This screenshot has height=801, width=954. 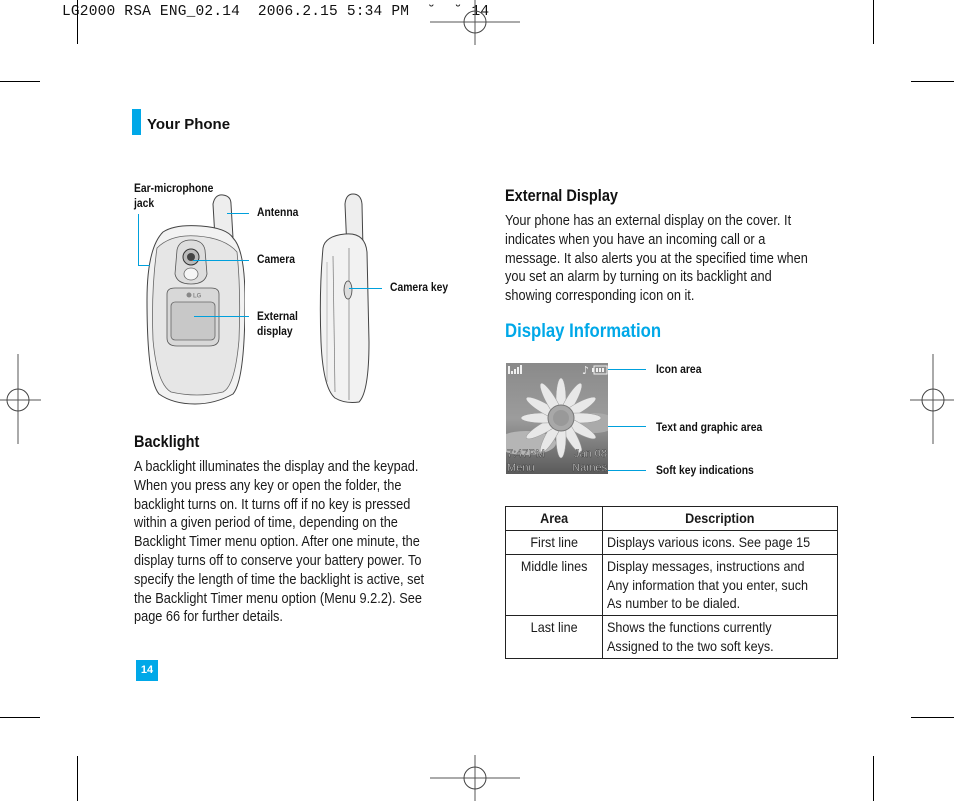 What do you see at coordinates (419, 288) in the screenshot?
I see `callout-camera-key: Camera key` at bounding box center [419, 288].